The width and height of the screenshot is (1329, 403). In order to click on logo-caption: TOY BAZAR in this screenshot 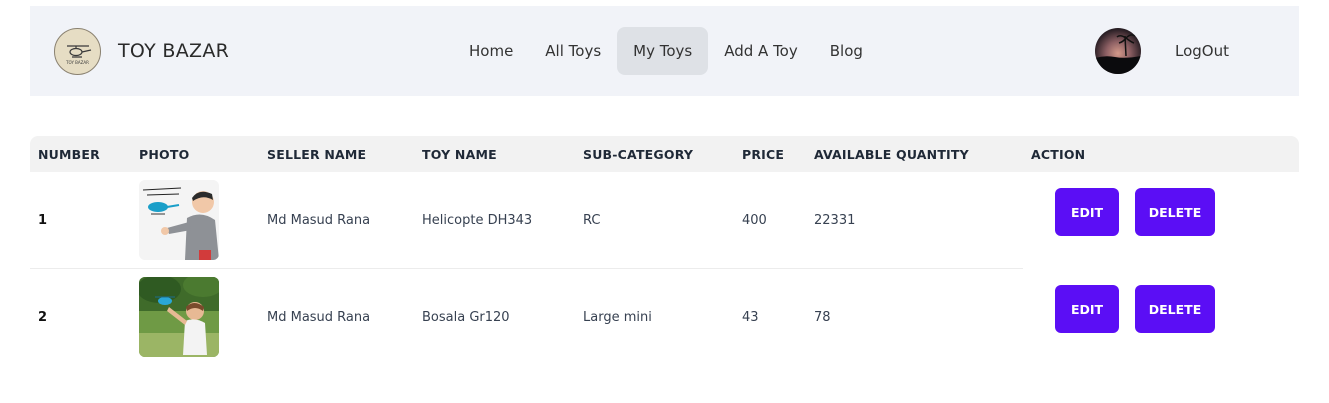, I will do `click(77, 62)`.